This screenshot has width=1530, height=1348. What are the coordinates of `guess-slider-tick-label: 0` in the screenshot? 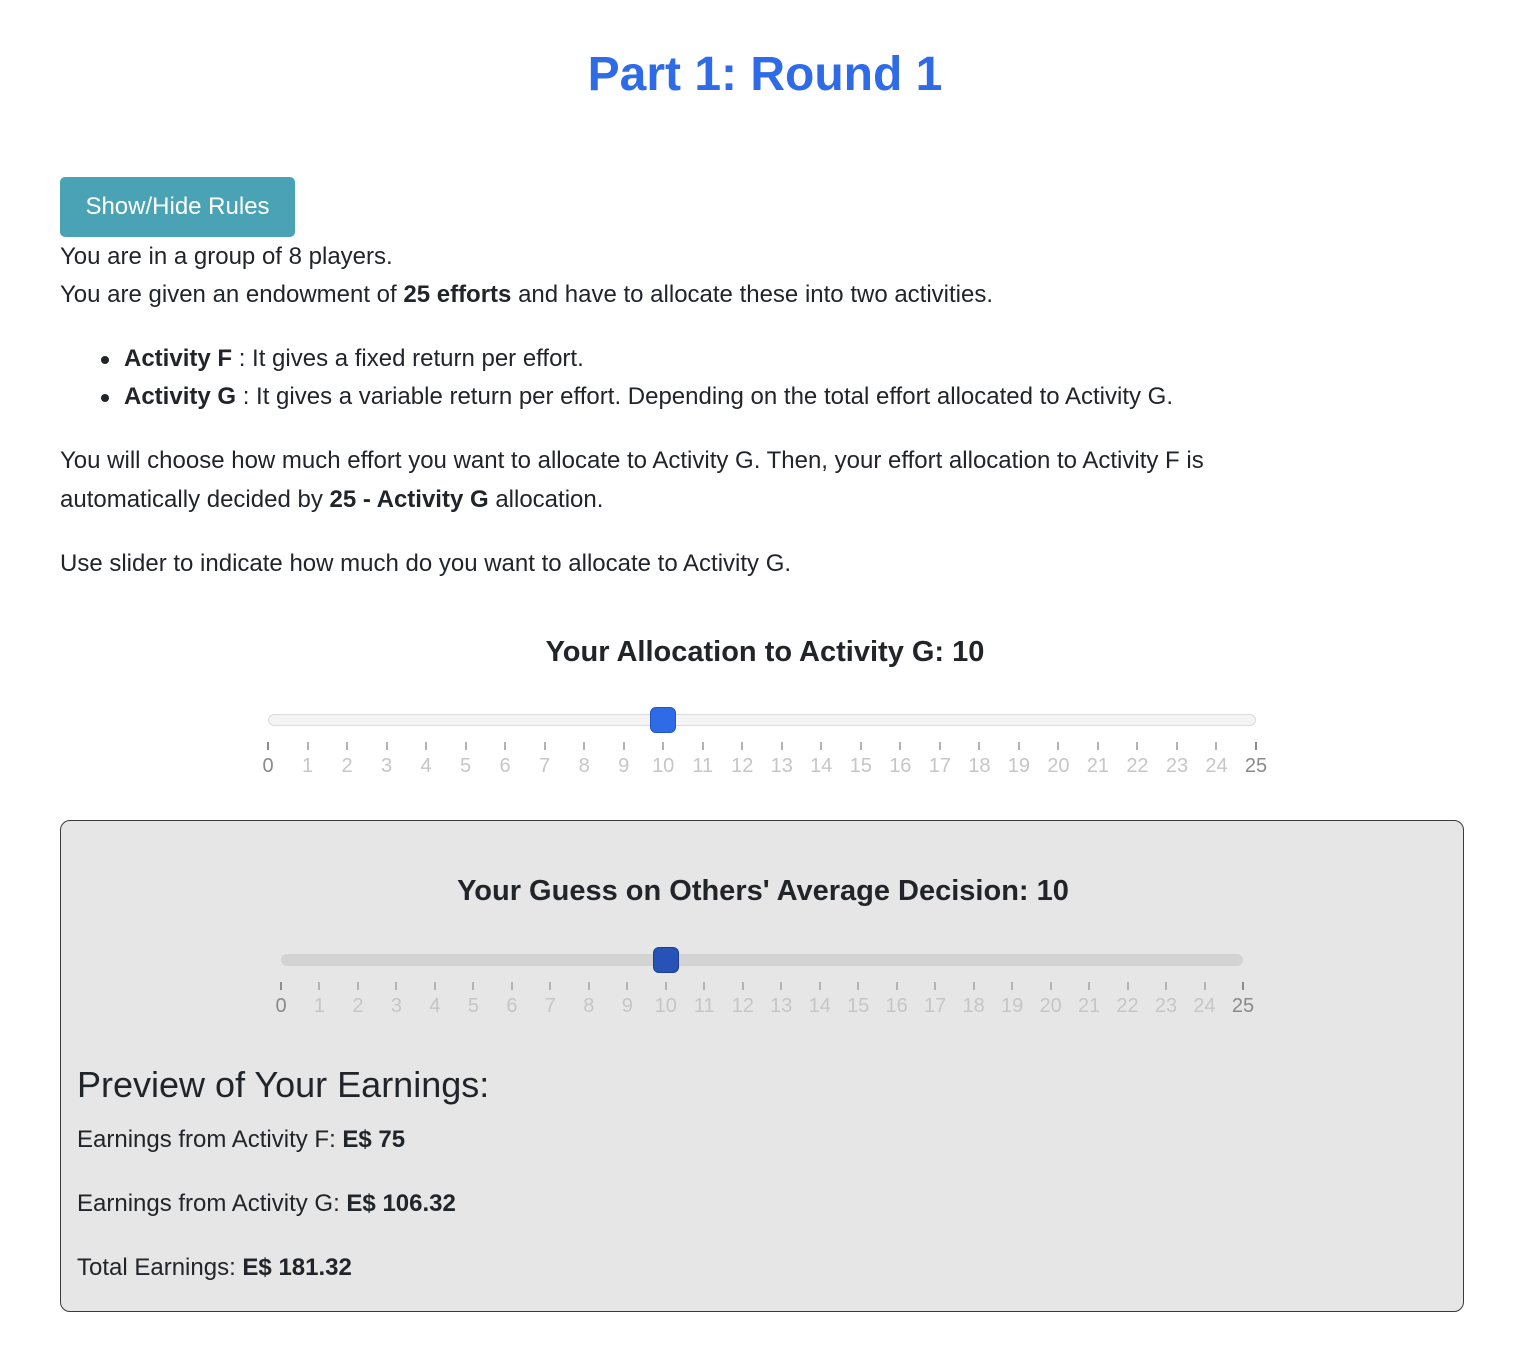 It's located at (281, 1006).